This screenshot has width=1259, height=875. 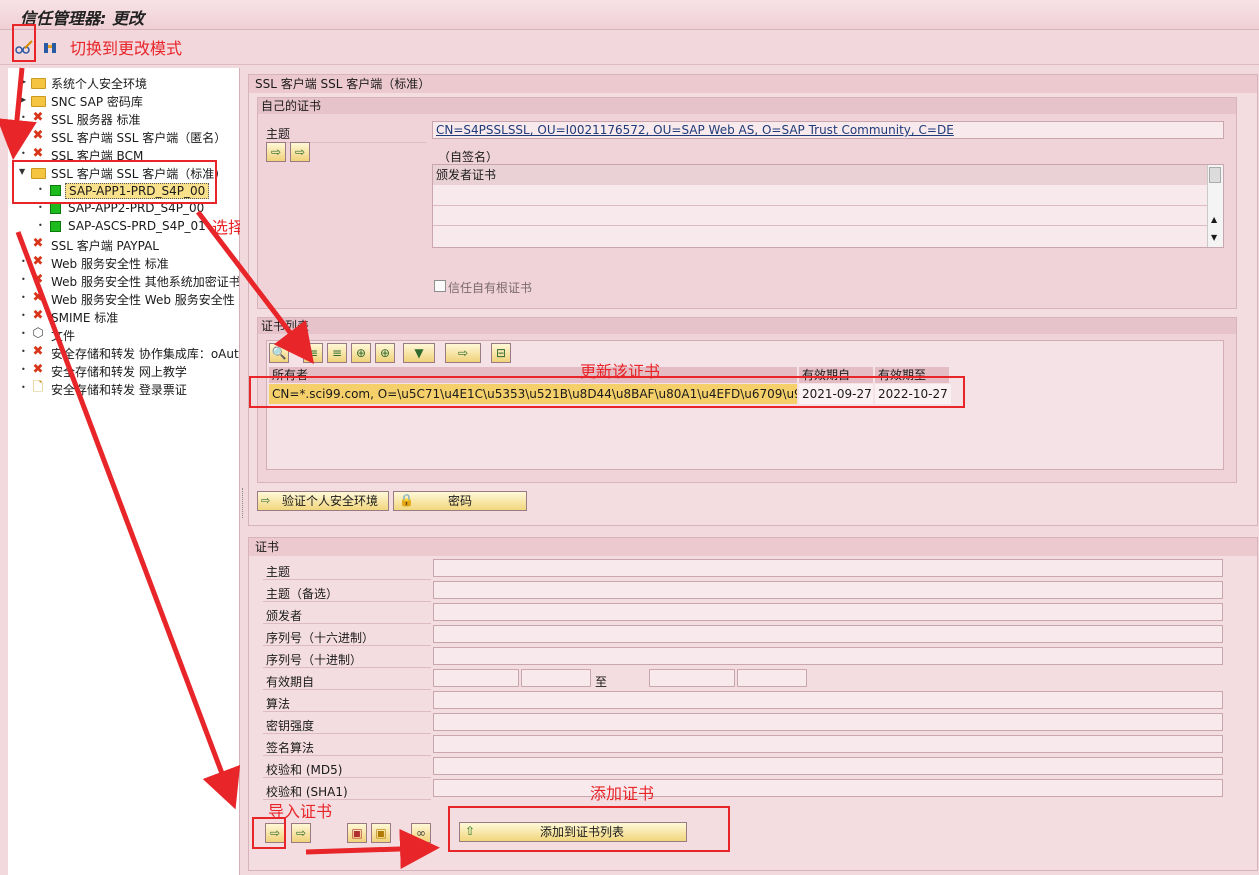 I want to click on annotation-box-add, so click(x=589, y=829).